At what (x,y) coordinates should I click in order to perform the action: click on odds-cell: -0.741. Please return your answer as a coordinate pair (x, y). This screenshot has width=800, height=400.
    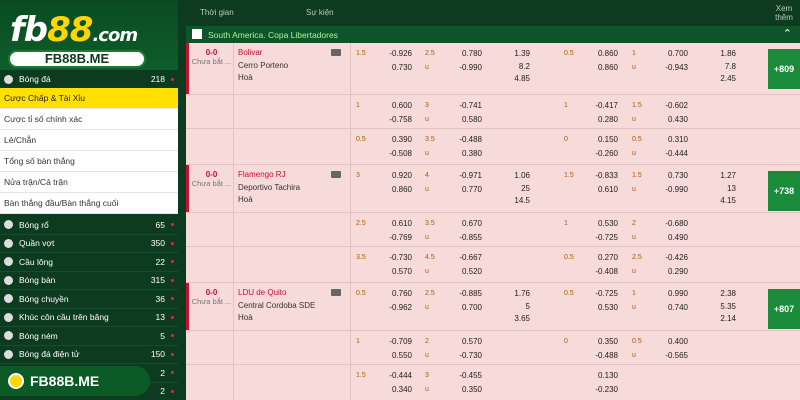
    Looking at the image, I should click on (467, 105).